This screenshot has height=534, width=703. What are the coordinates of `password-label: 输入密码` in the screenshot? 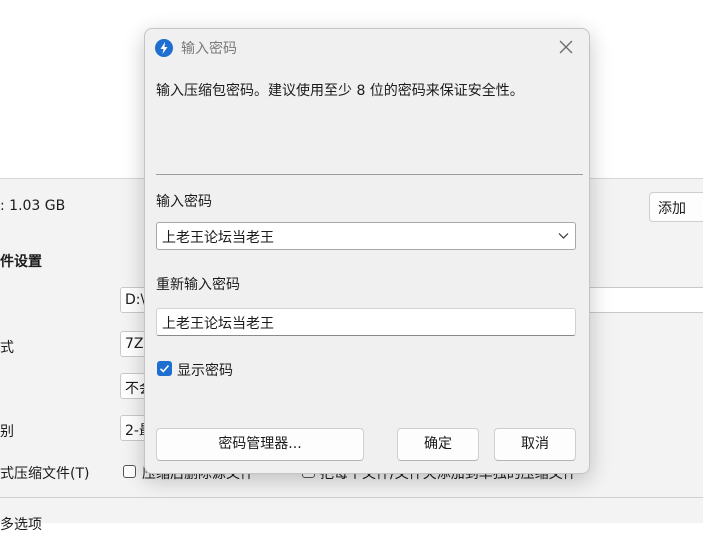 It's located at (184, 202).